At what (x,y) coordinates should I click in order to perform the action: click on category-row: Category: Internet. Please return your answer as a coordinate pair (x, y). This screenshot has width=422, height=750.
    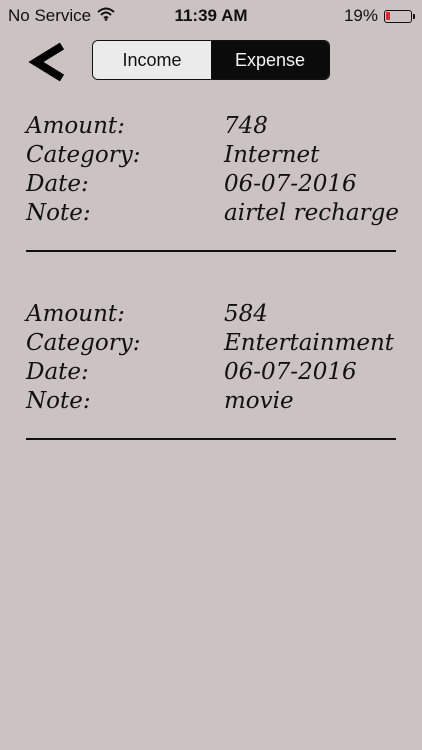
    Looking at the image, I should click on (211, 155).